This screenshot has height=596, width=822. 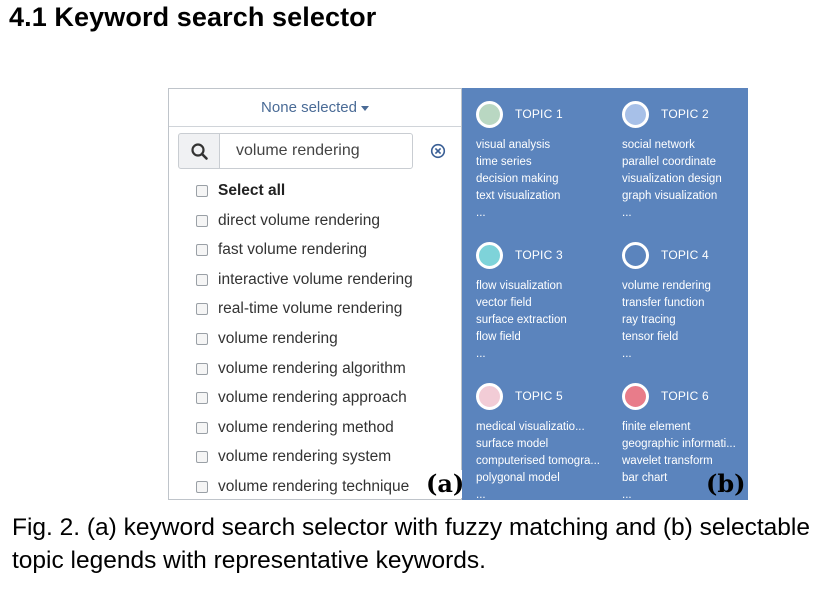 I want to click on keyword: wavelet transform, so click(x=667, y=461).